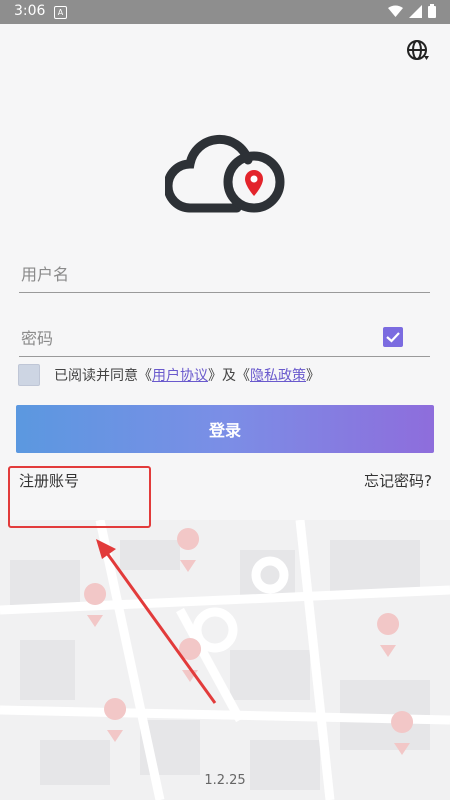 Image resolution: width=450 pixels, height=800 pixels. Describe the element at coordinates (395, 11) in the screenshot. I see `wifi-icon` at that location.